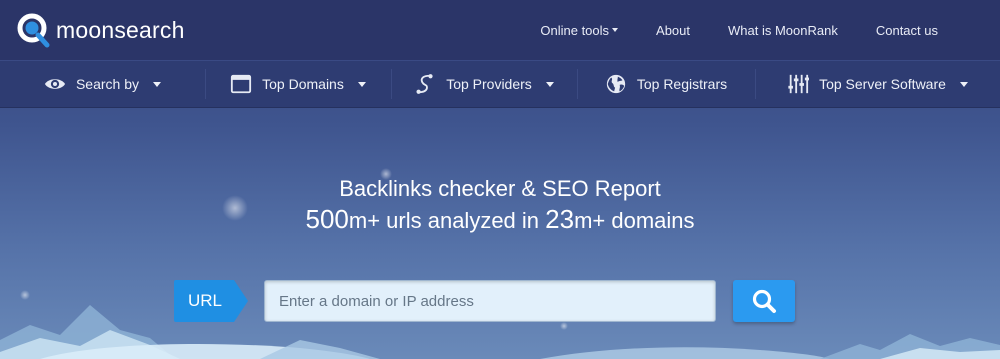  I want to click on connection-icon, so click(424, 84).